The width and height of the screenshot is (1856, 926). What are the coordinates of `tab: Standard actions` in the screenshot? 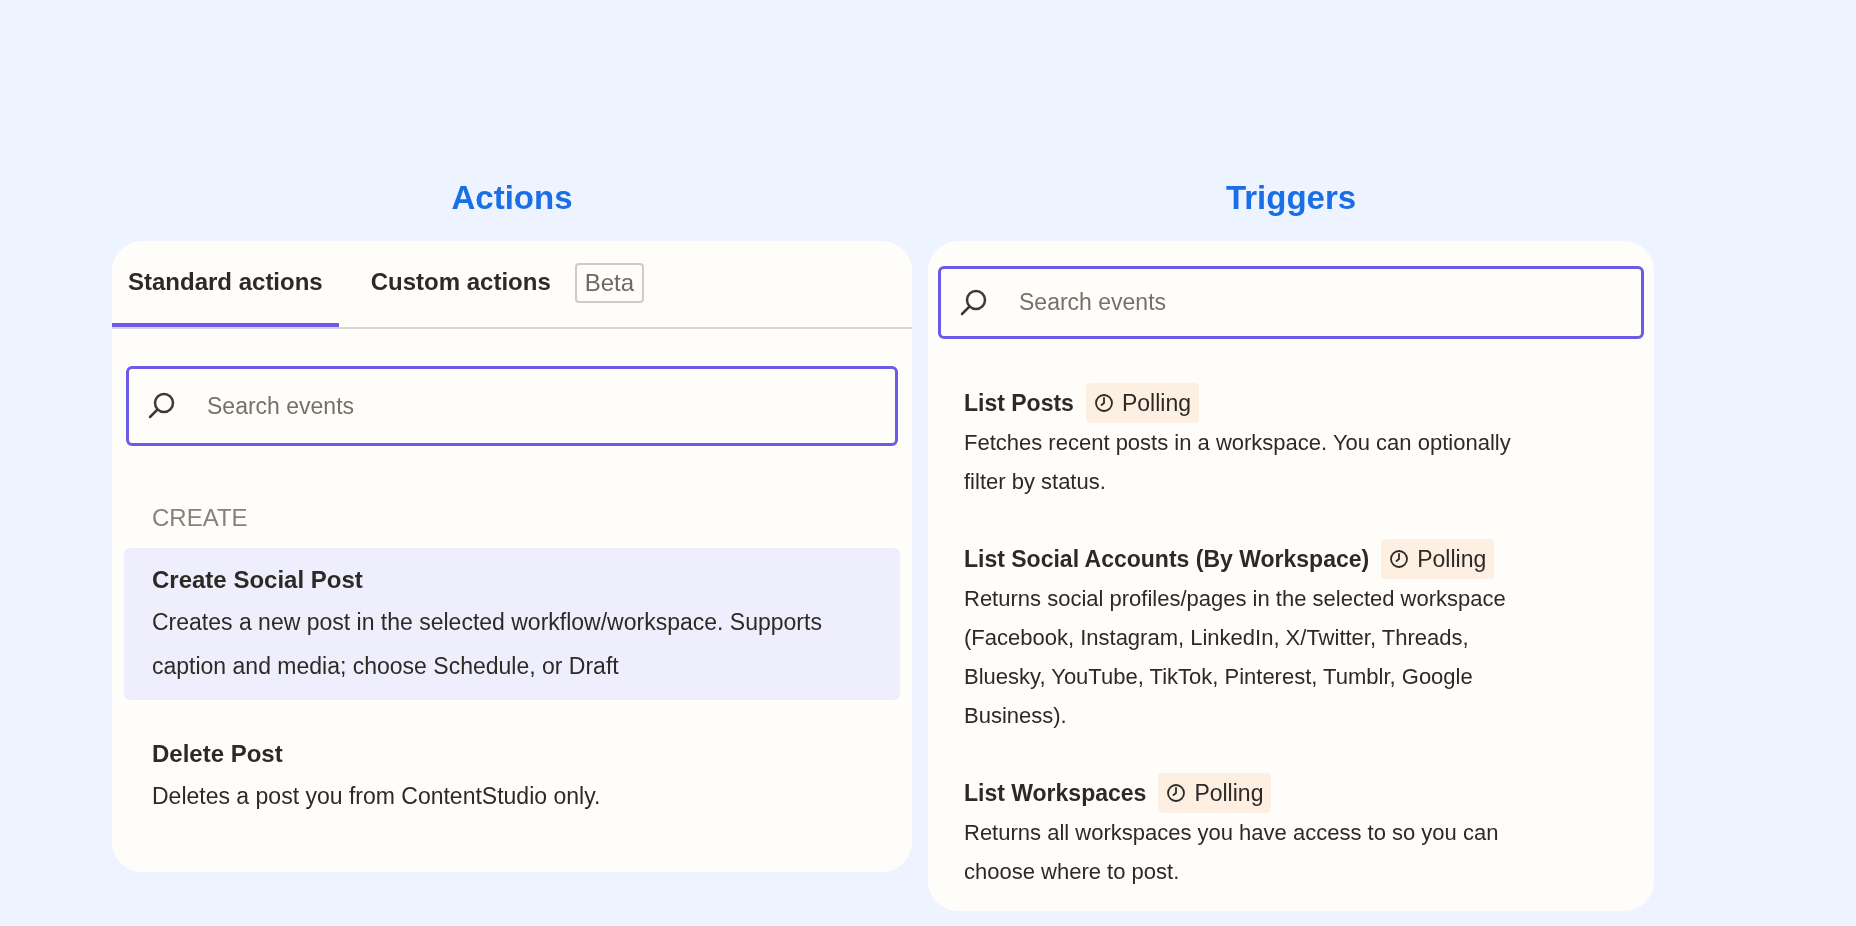 It's located at (225, 284).